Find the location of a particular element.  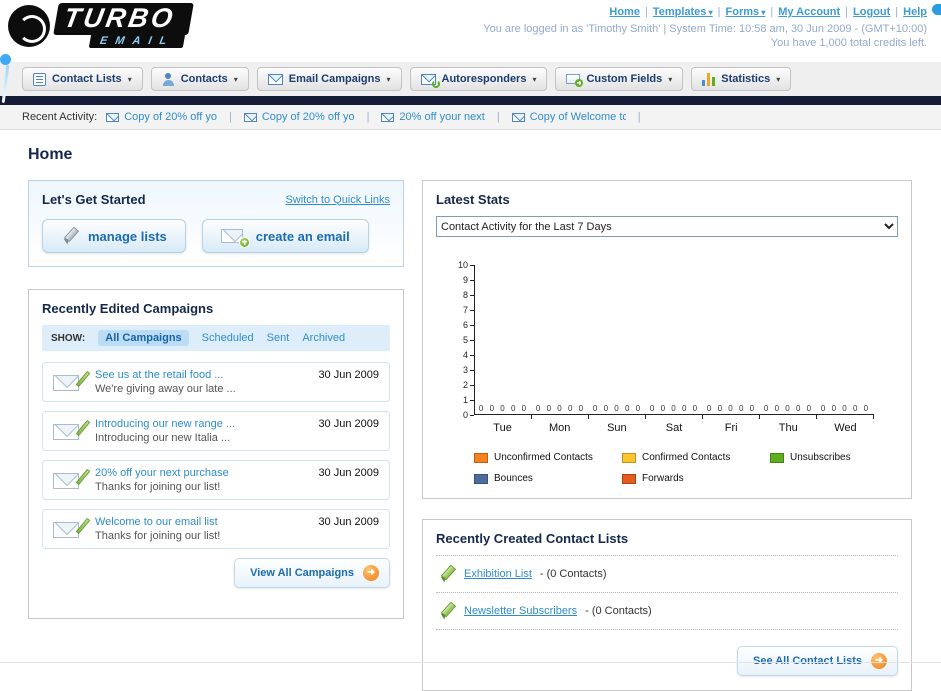

contact-list-row: Newsletter Subscribers - (0 Contacts) is located at coordinates (667, 611).